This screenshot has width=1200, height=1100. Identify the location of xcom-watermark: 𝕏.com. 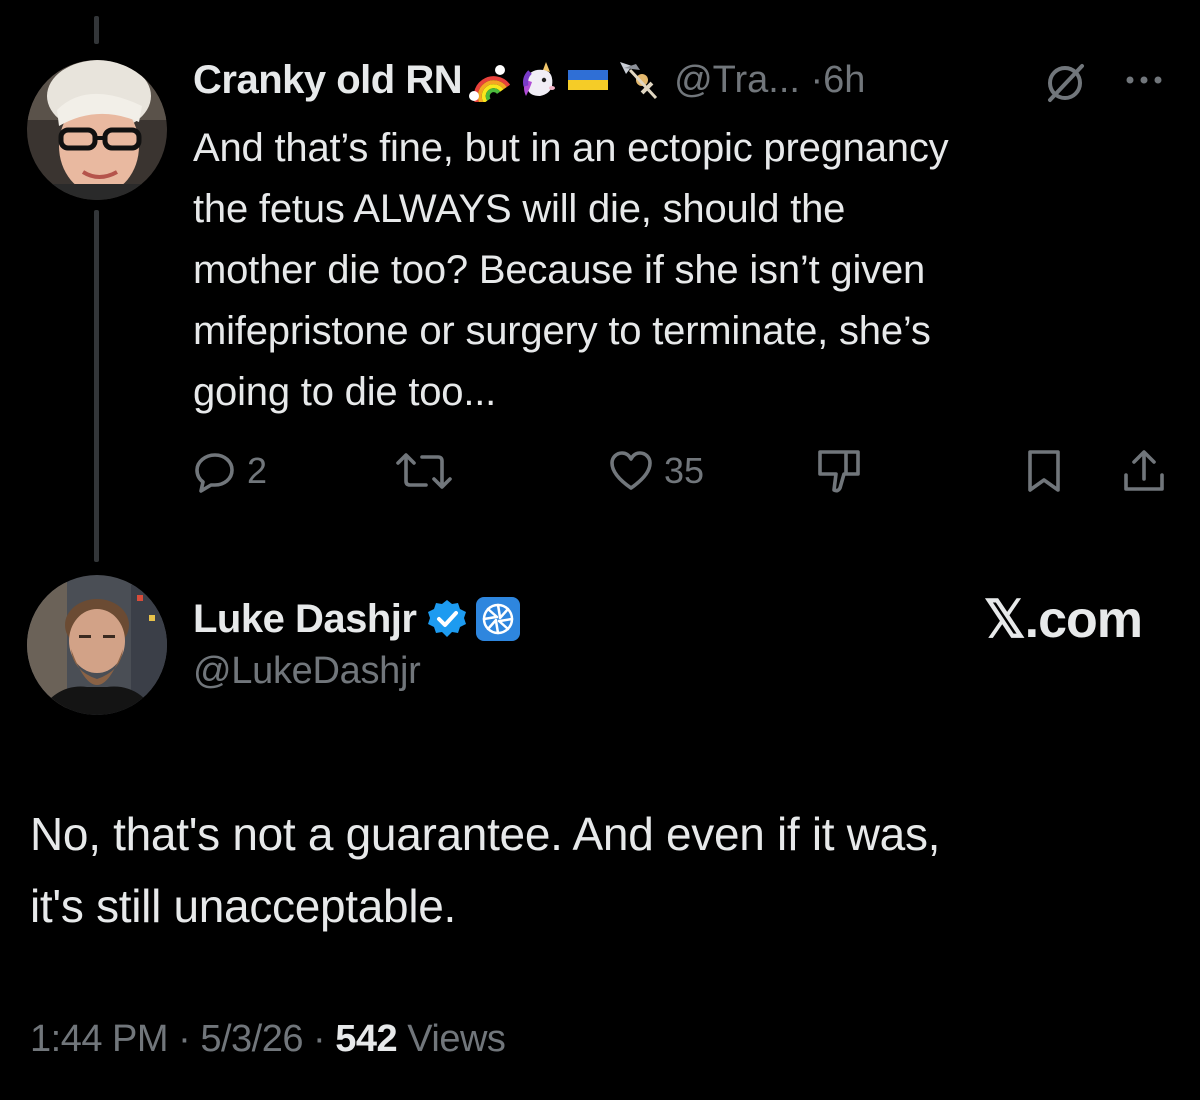
(1063, 620).